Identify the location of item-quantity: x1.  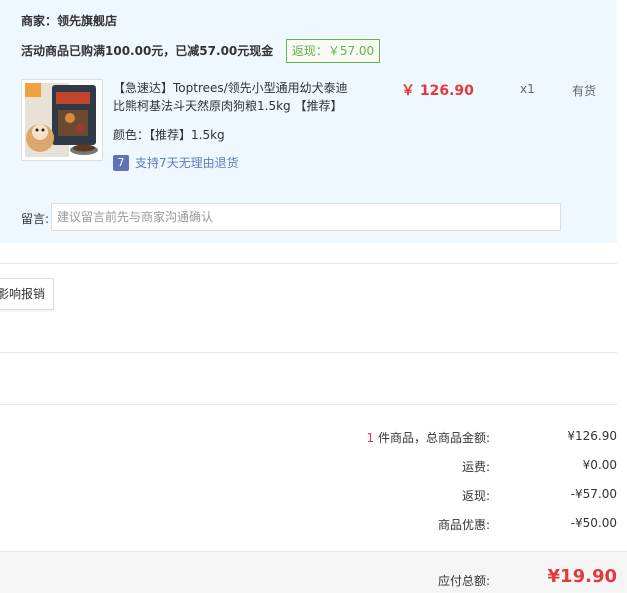
(527, 89).